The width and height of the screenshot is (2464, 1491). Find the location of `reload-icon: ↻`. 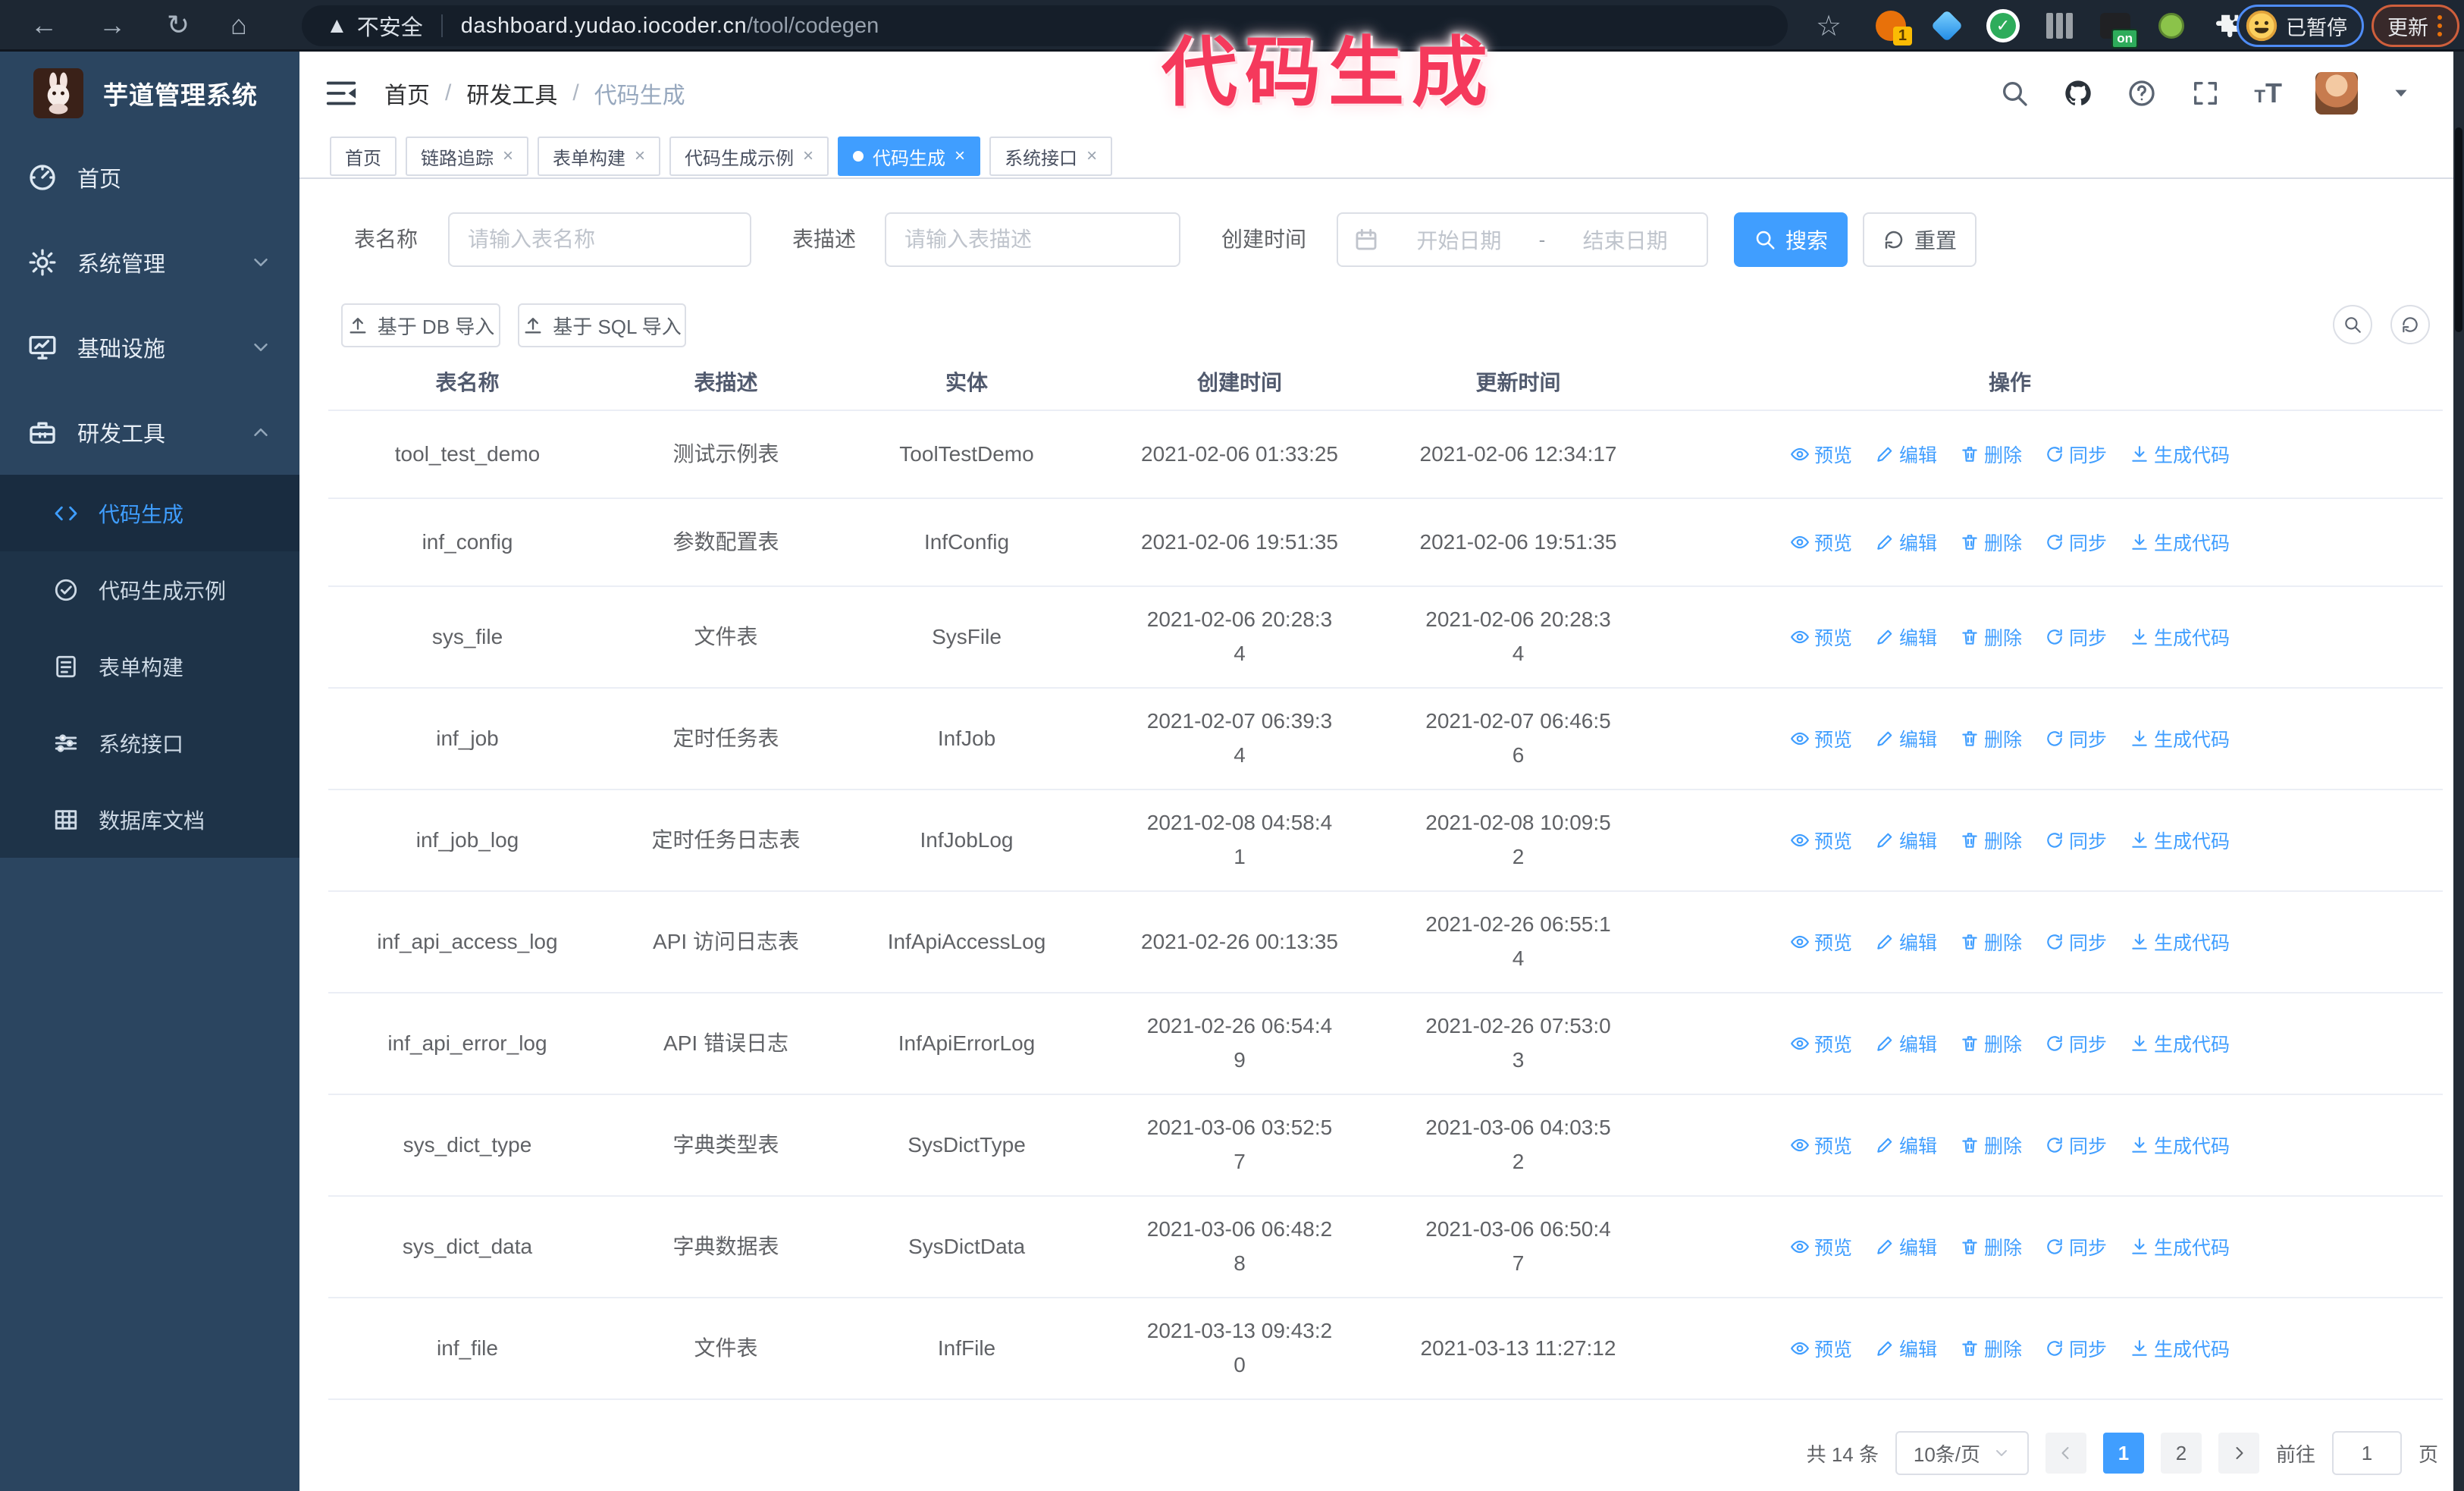

reload-icon: ↻ is located at coordinates (178, 25).